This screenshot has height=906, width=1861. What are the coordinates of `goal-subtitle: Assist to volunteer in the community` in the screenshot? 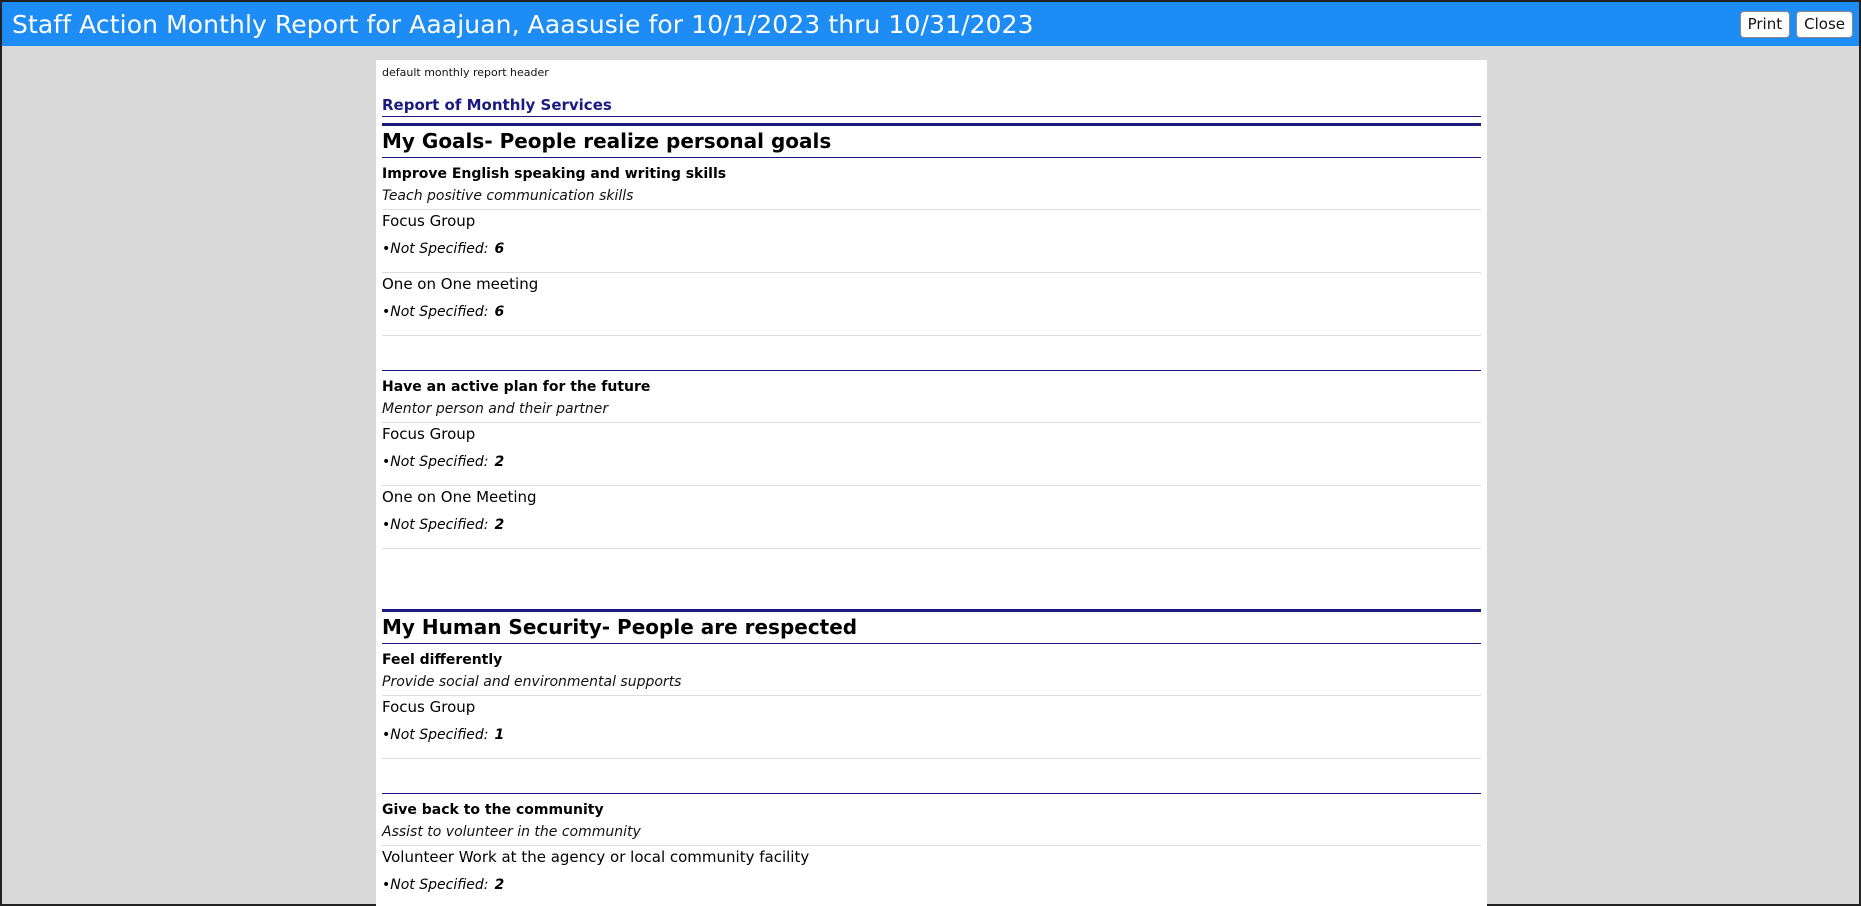 It's located at (931, 833).